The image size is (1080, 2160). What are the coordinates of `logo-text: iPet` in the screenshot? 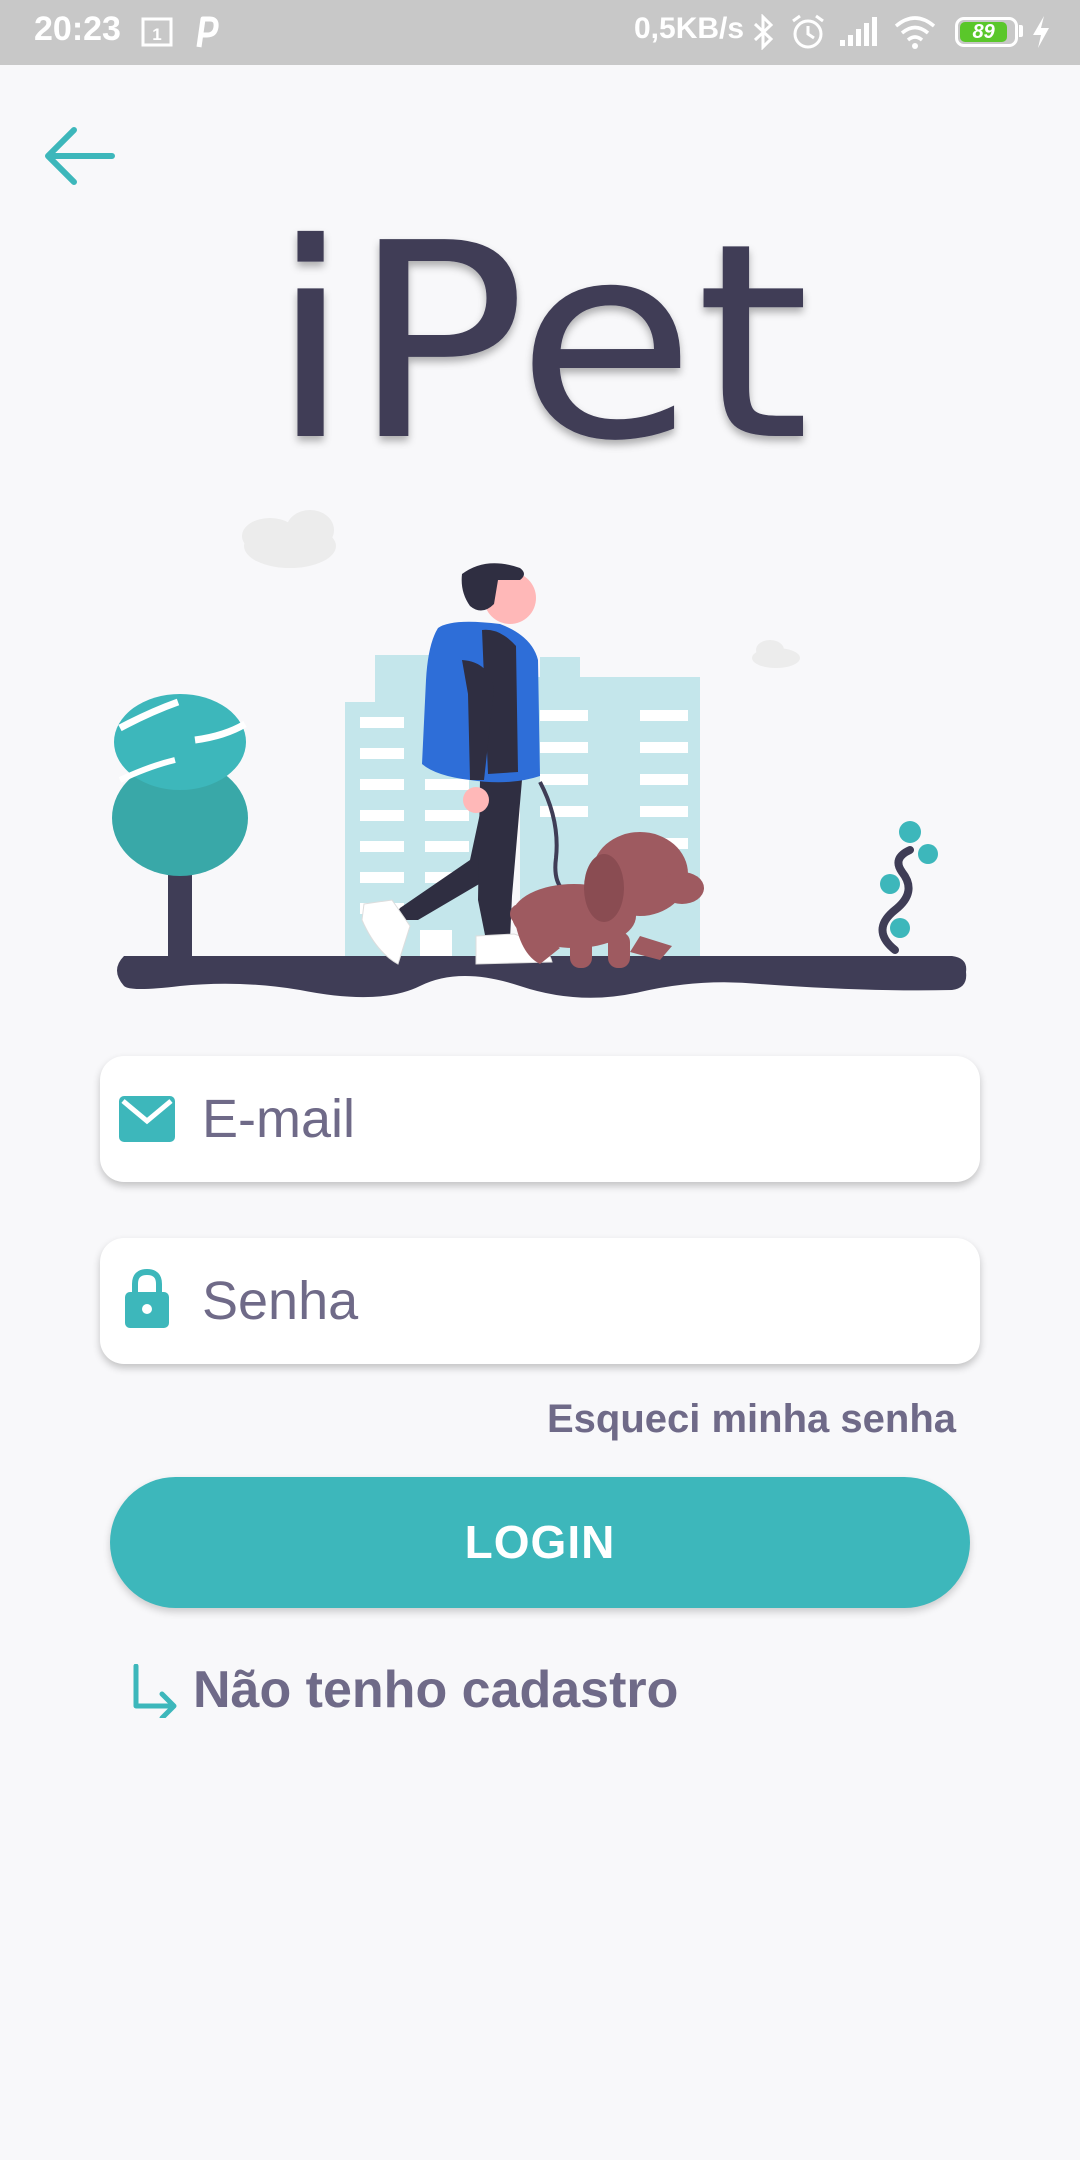 It's located at (540, 340).